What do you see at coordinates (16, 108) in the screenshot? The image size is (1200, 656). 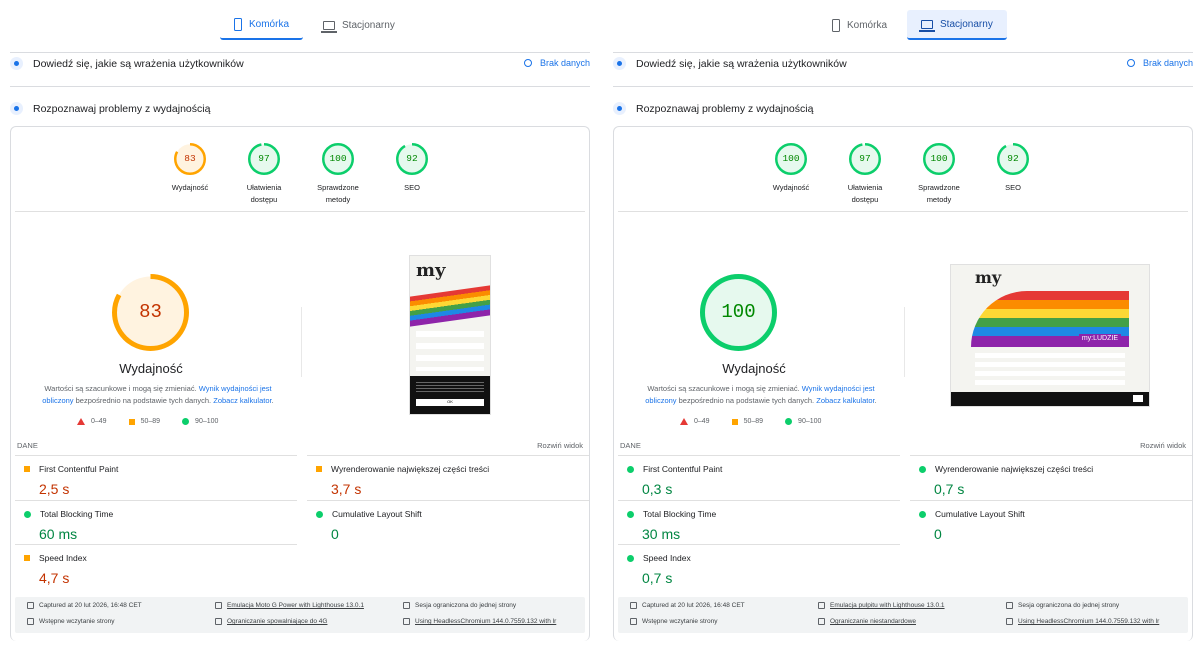 I see `lab-data-icon` at bounding box center [16, 108].